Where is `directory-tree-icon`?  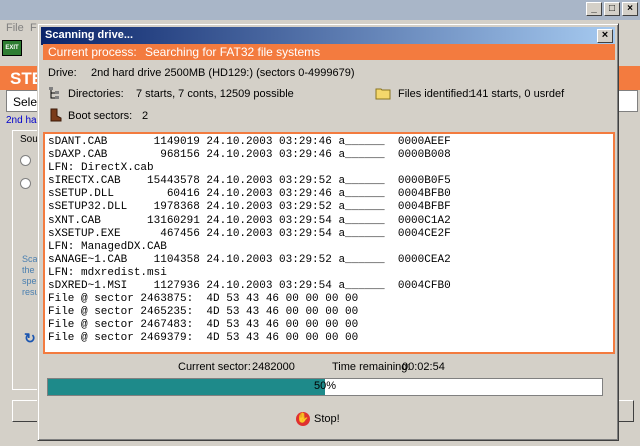
directory-tree-icon is located at coordinates (54, 93).